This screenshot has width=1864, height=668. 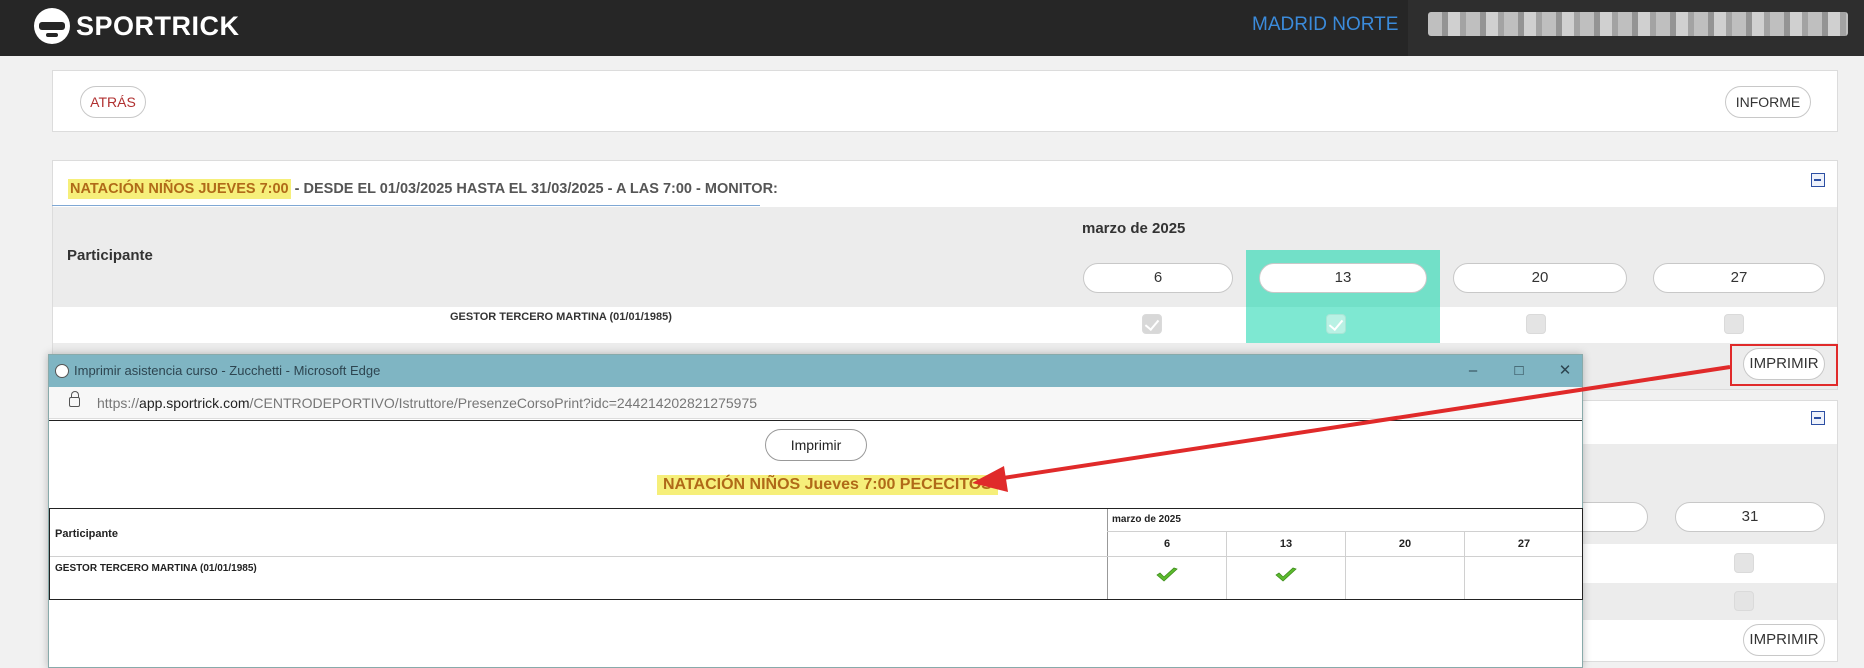 What do you see at coordinates (1540, 278) in the screenshot?
I see `date-pill-20: 20` at bounding box center [1540, 278].